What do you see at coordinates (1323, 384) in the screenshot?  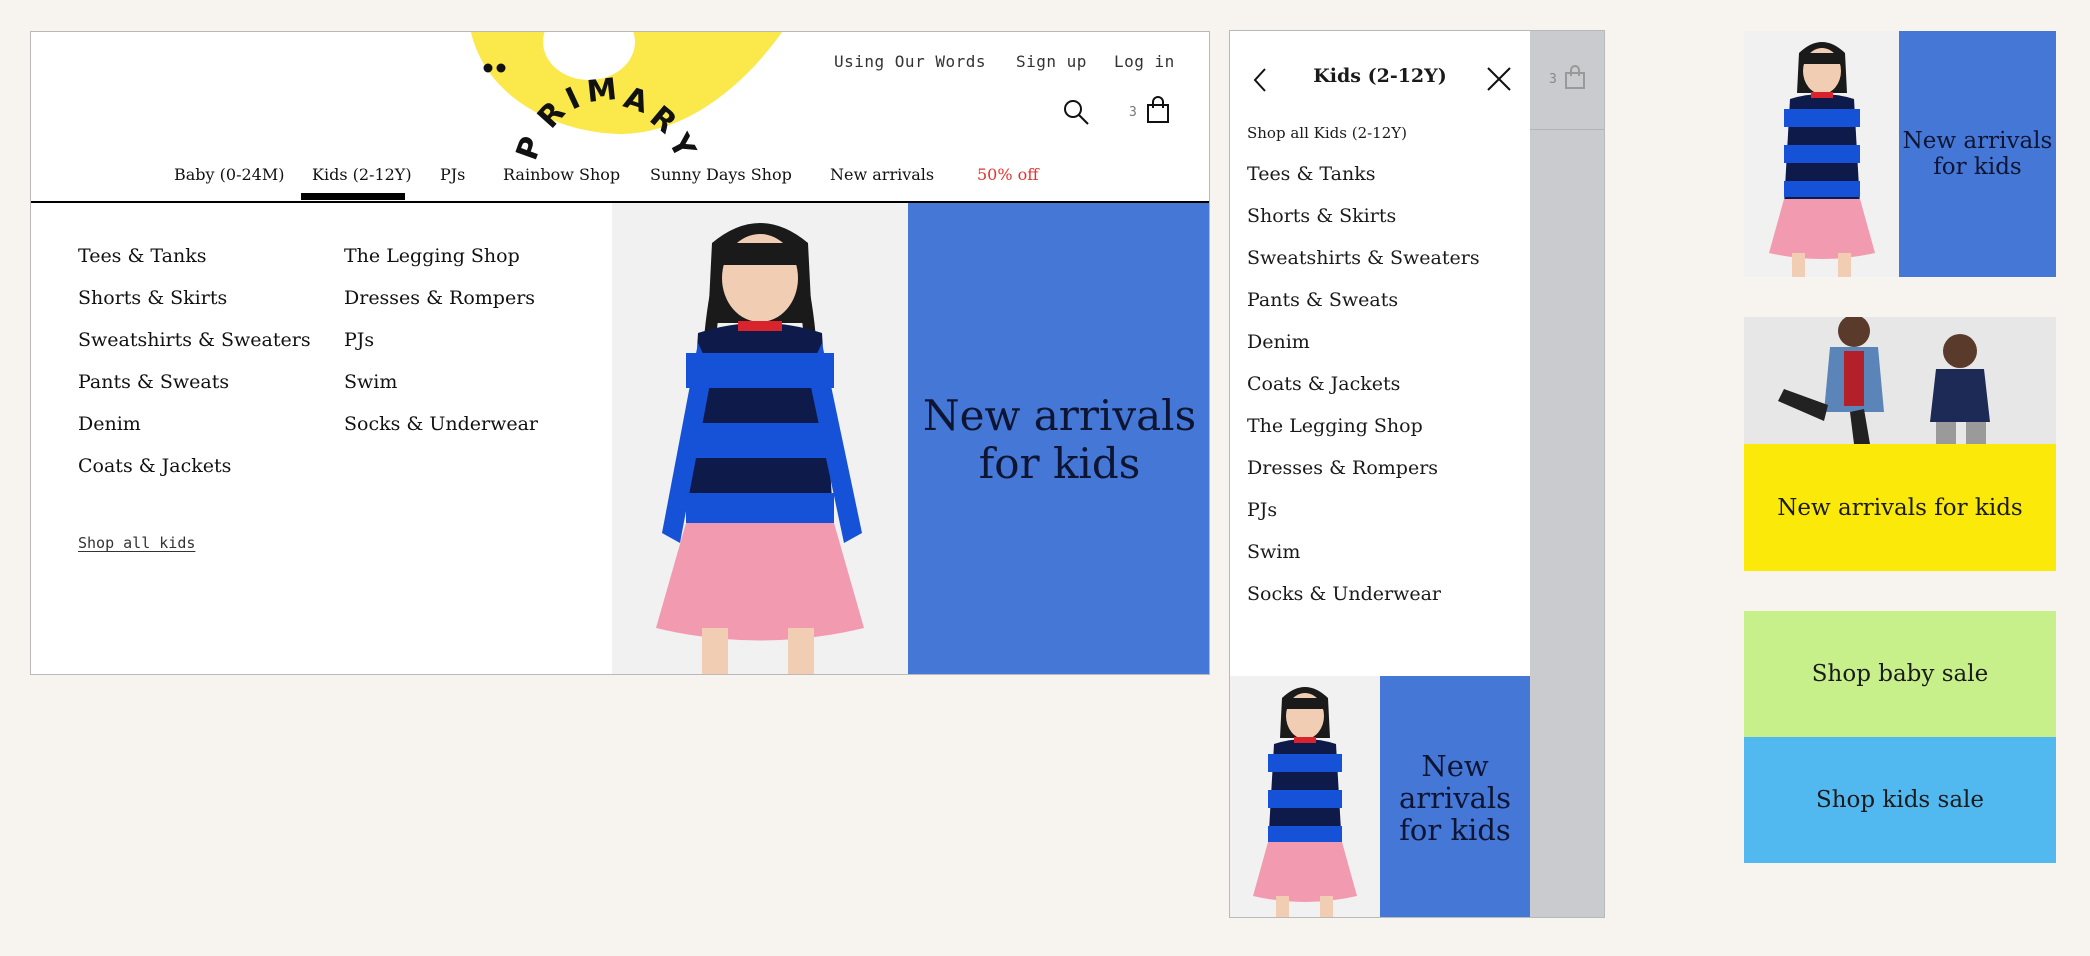 I see `mobile-link-coats: Coats & Jackets` at bounding box center [1323, 384].